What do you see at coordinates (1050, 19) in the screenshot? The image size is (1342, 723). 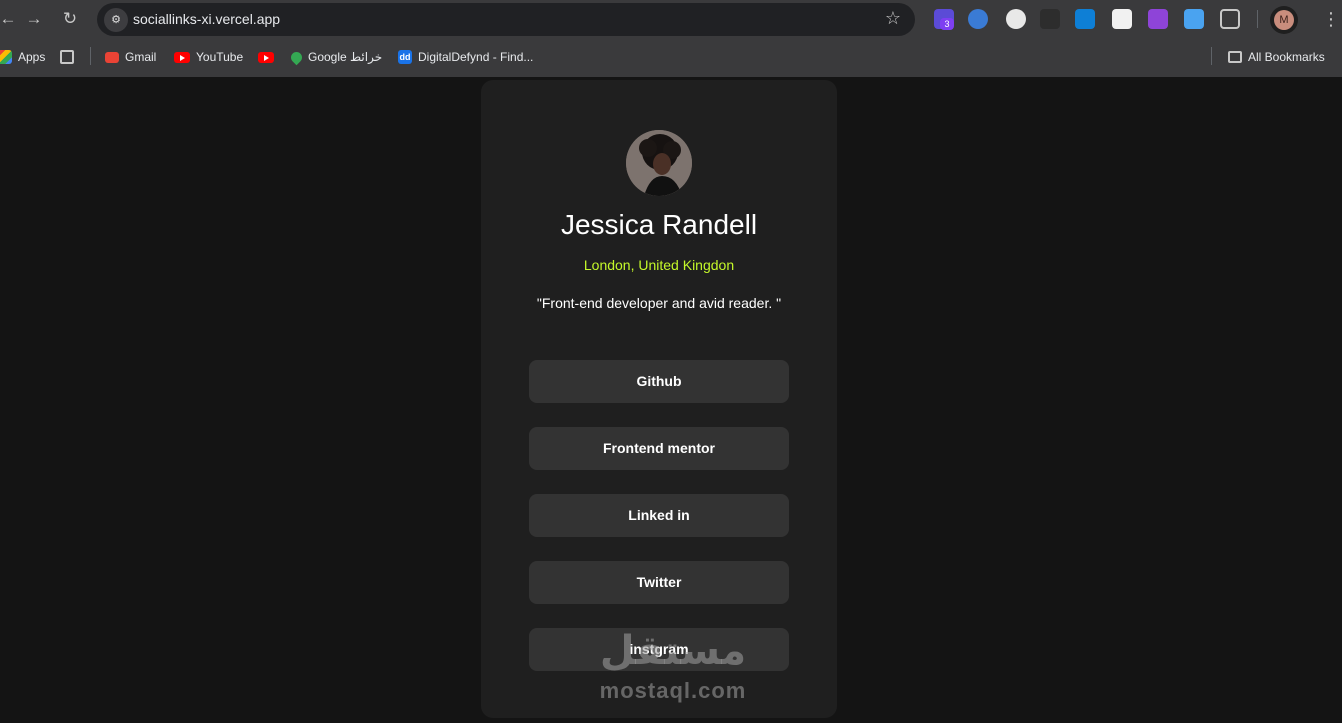 I see `eyedropper-icon` at bounding box center [1050, 19].